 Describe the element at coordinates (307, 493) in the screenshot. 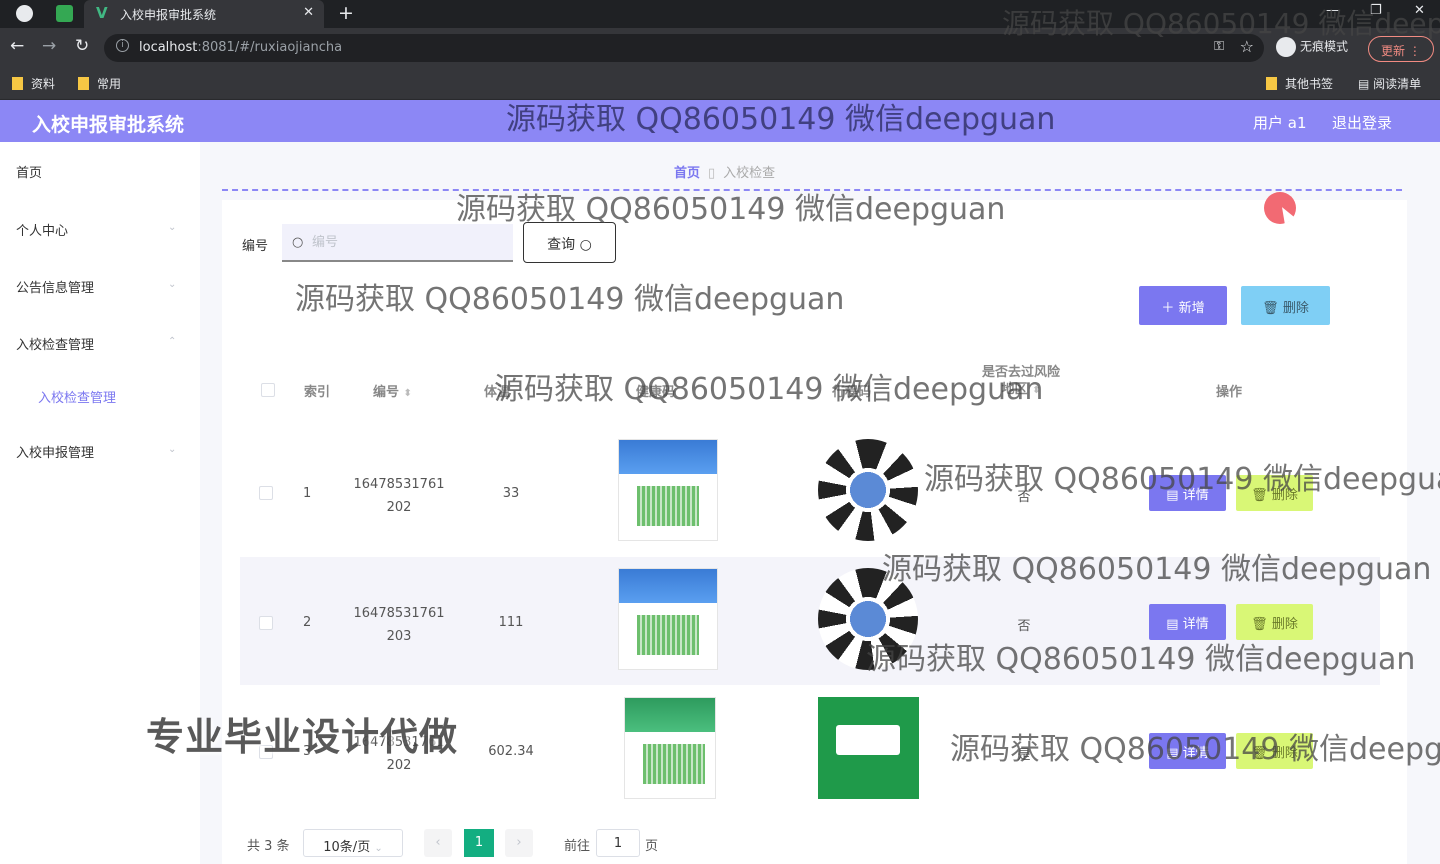

I see `row-index: 1` at that location.